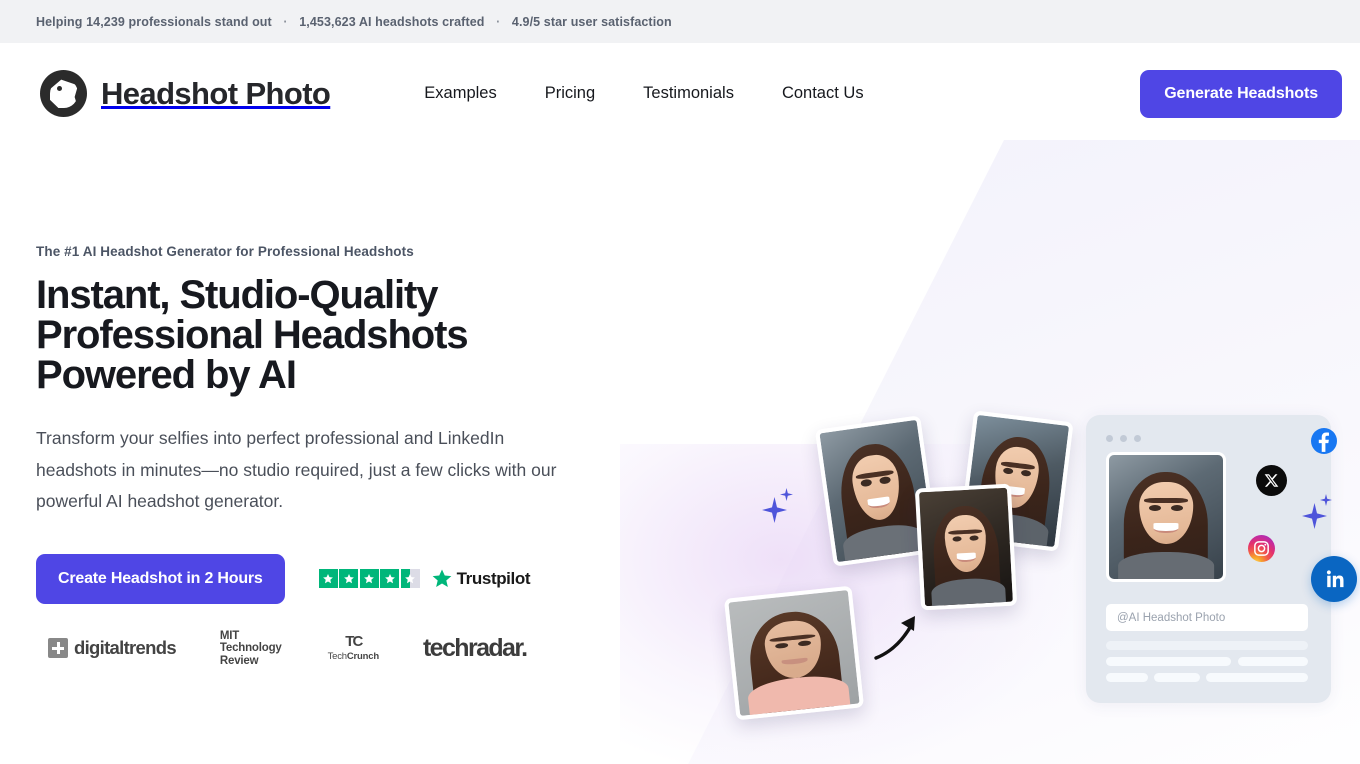  Describe the element at coordinates (1241, 93) in the screenshot. I see `generate-headshots-button: Generate Headshots` at that location.